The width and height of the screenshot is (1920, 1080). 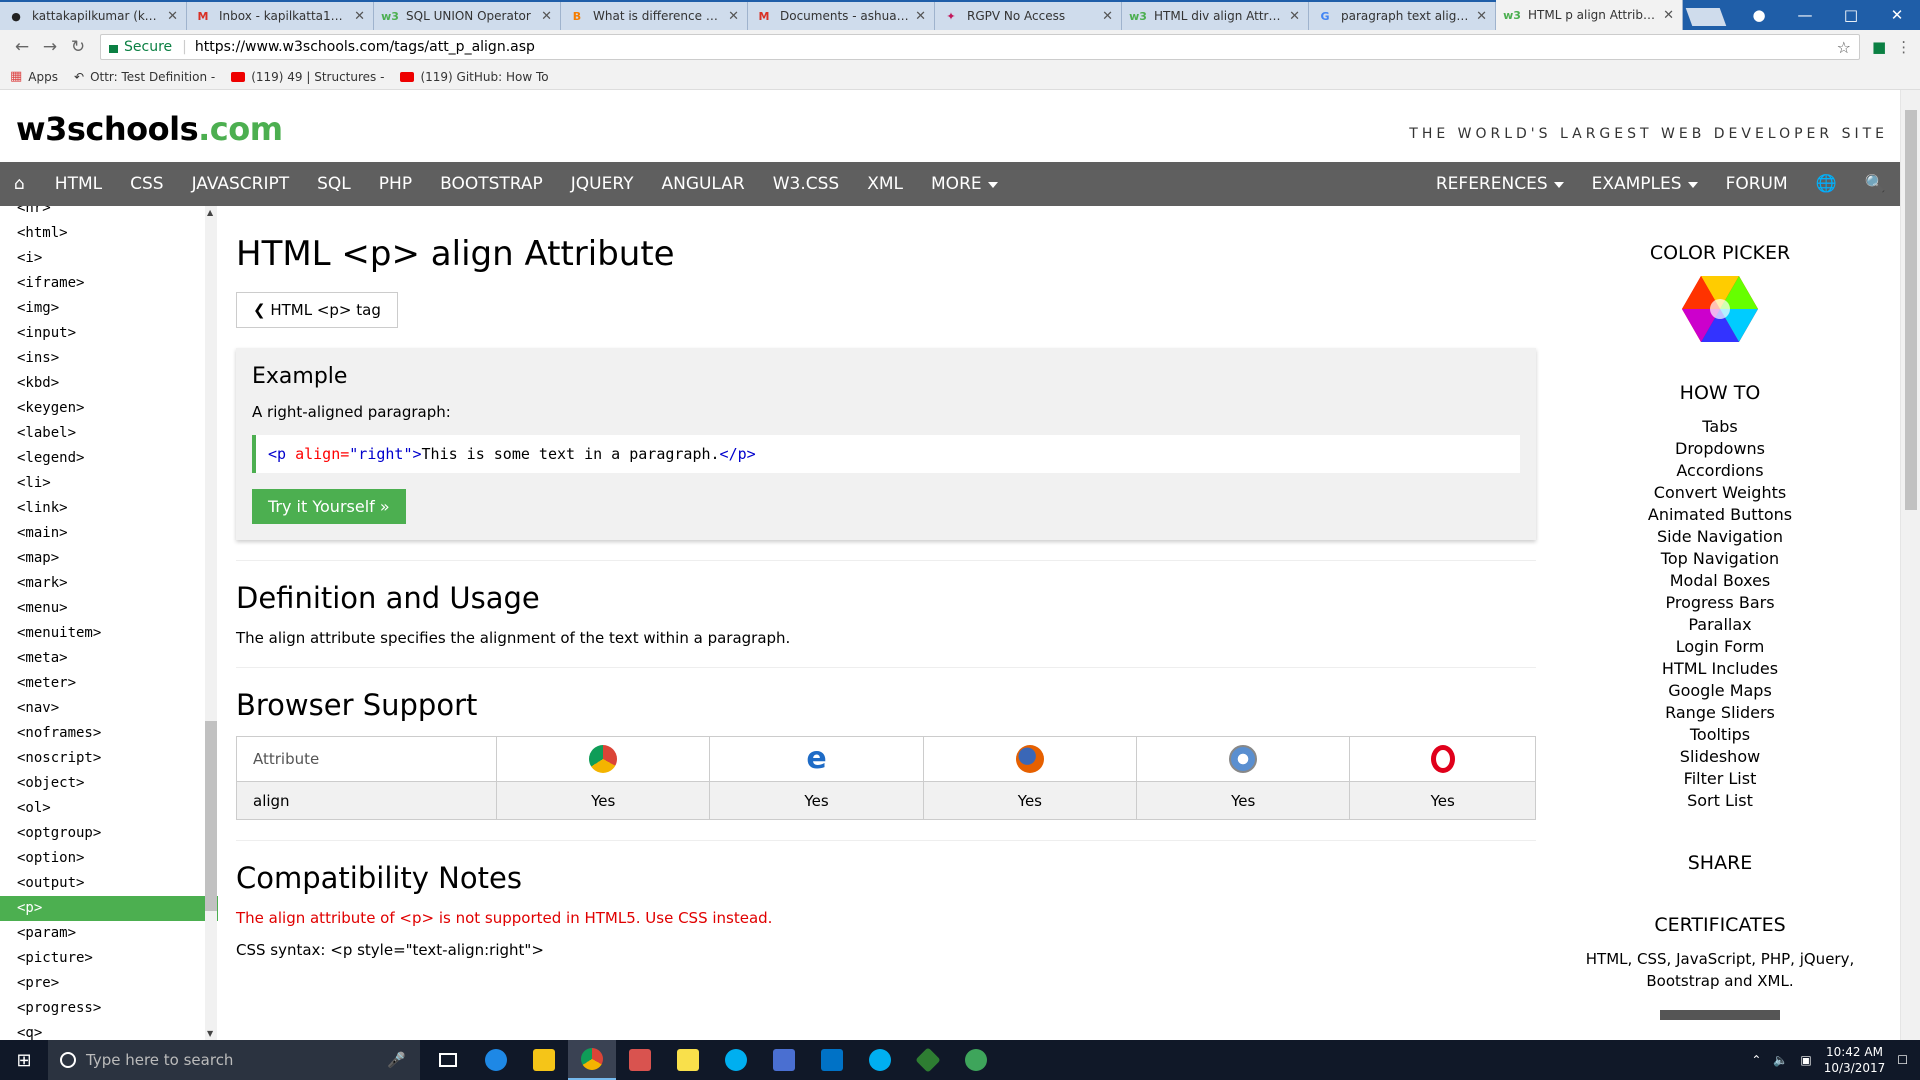 What do you see at coordinates (736, 1060) in the screenshot?
I see `skype-icon` at bounding box center [736, 1060].